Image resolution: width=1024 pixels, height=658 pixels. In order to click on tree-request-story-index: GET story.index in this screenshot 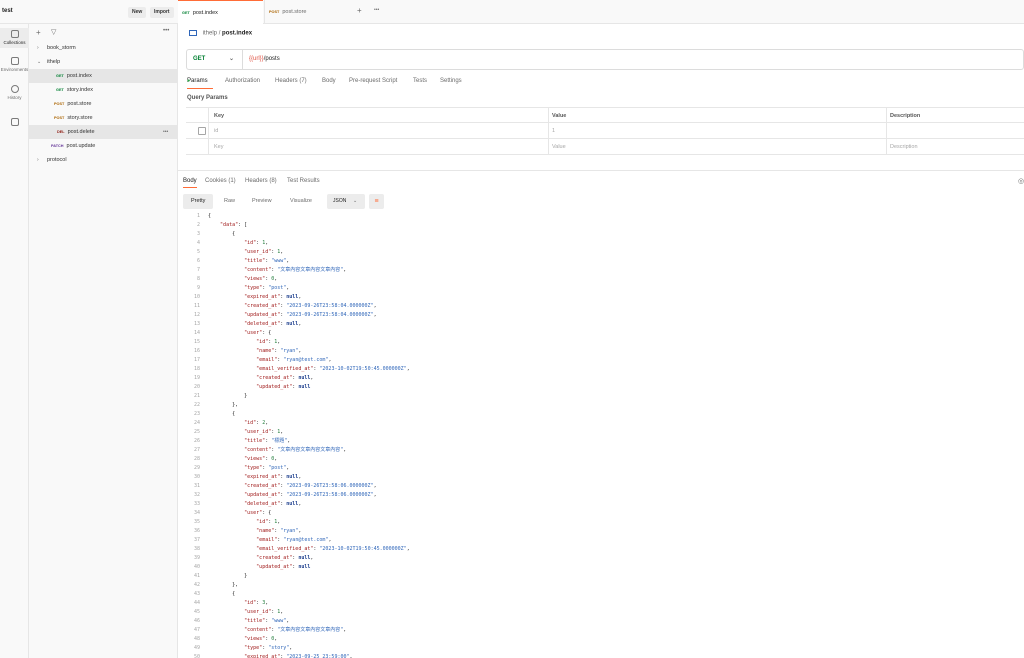, I will do `click(103, 90)`.